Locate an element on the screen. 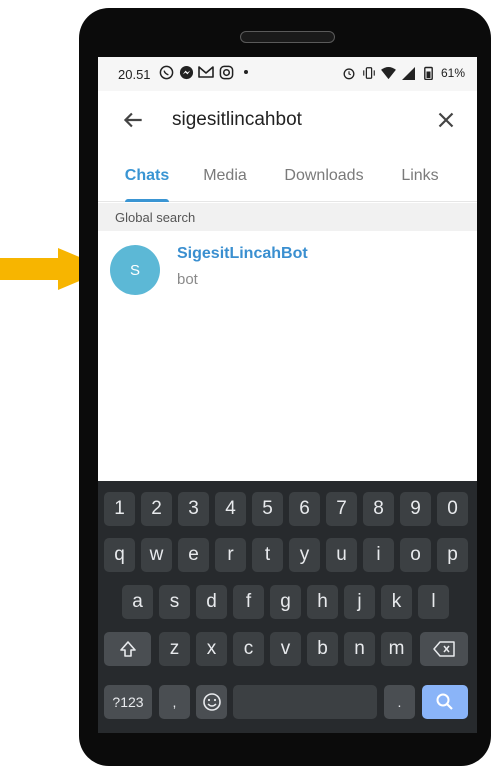  key-c: c is located at coordinates (248, 649).